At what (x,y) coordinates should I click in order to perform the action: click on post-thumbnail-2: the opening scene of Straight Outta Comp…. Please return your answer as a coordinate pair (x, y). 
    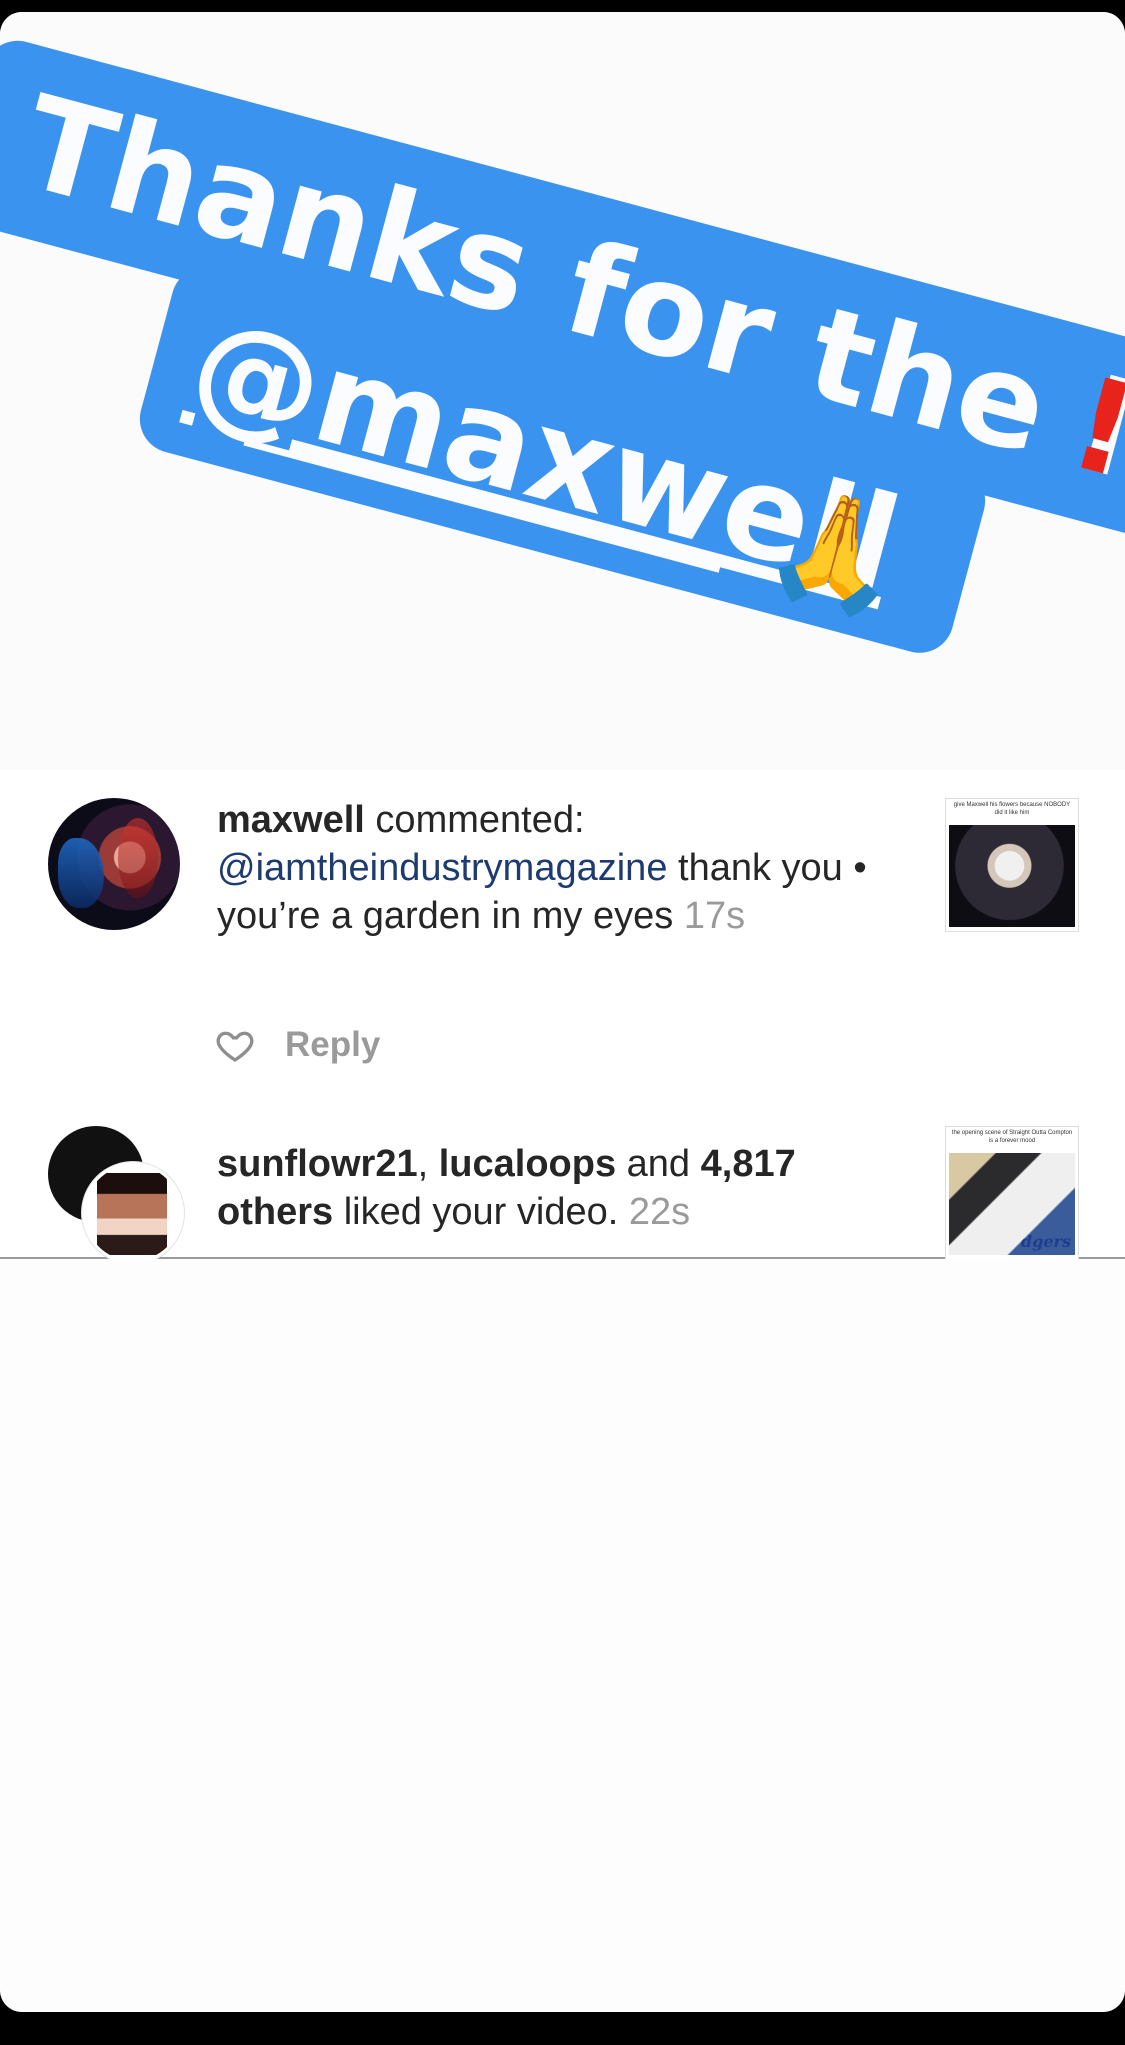
    Looking at the image, I should click on (1012, 1193).